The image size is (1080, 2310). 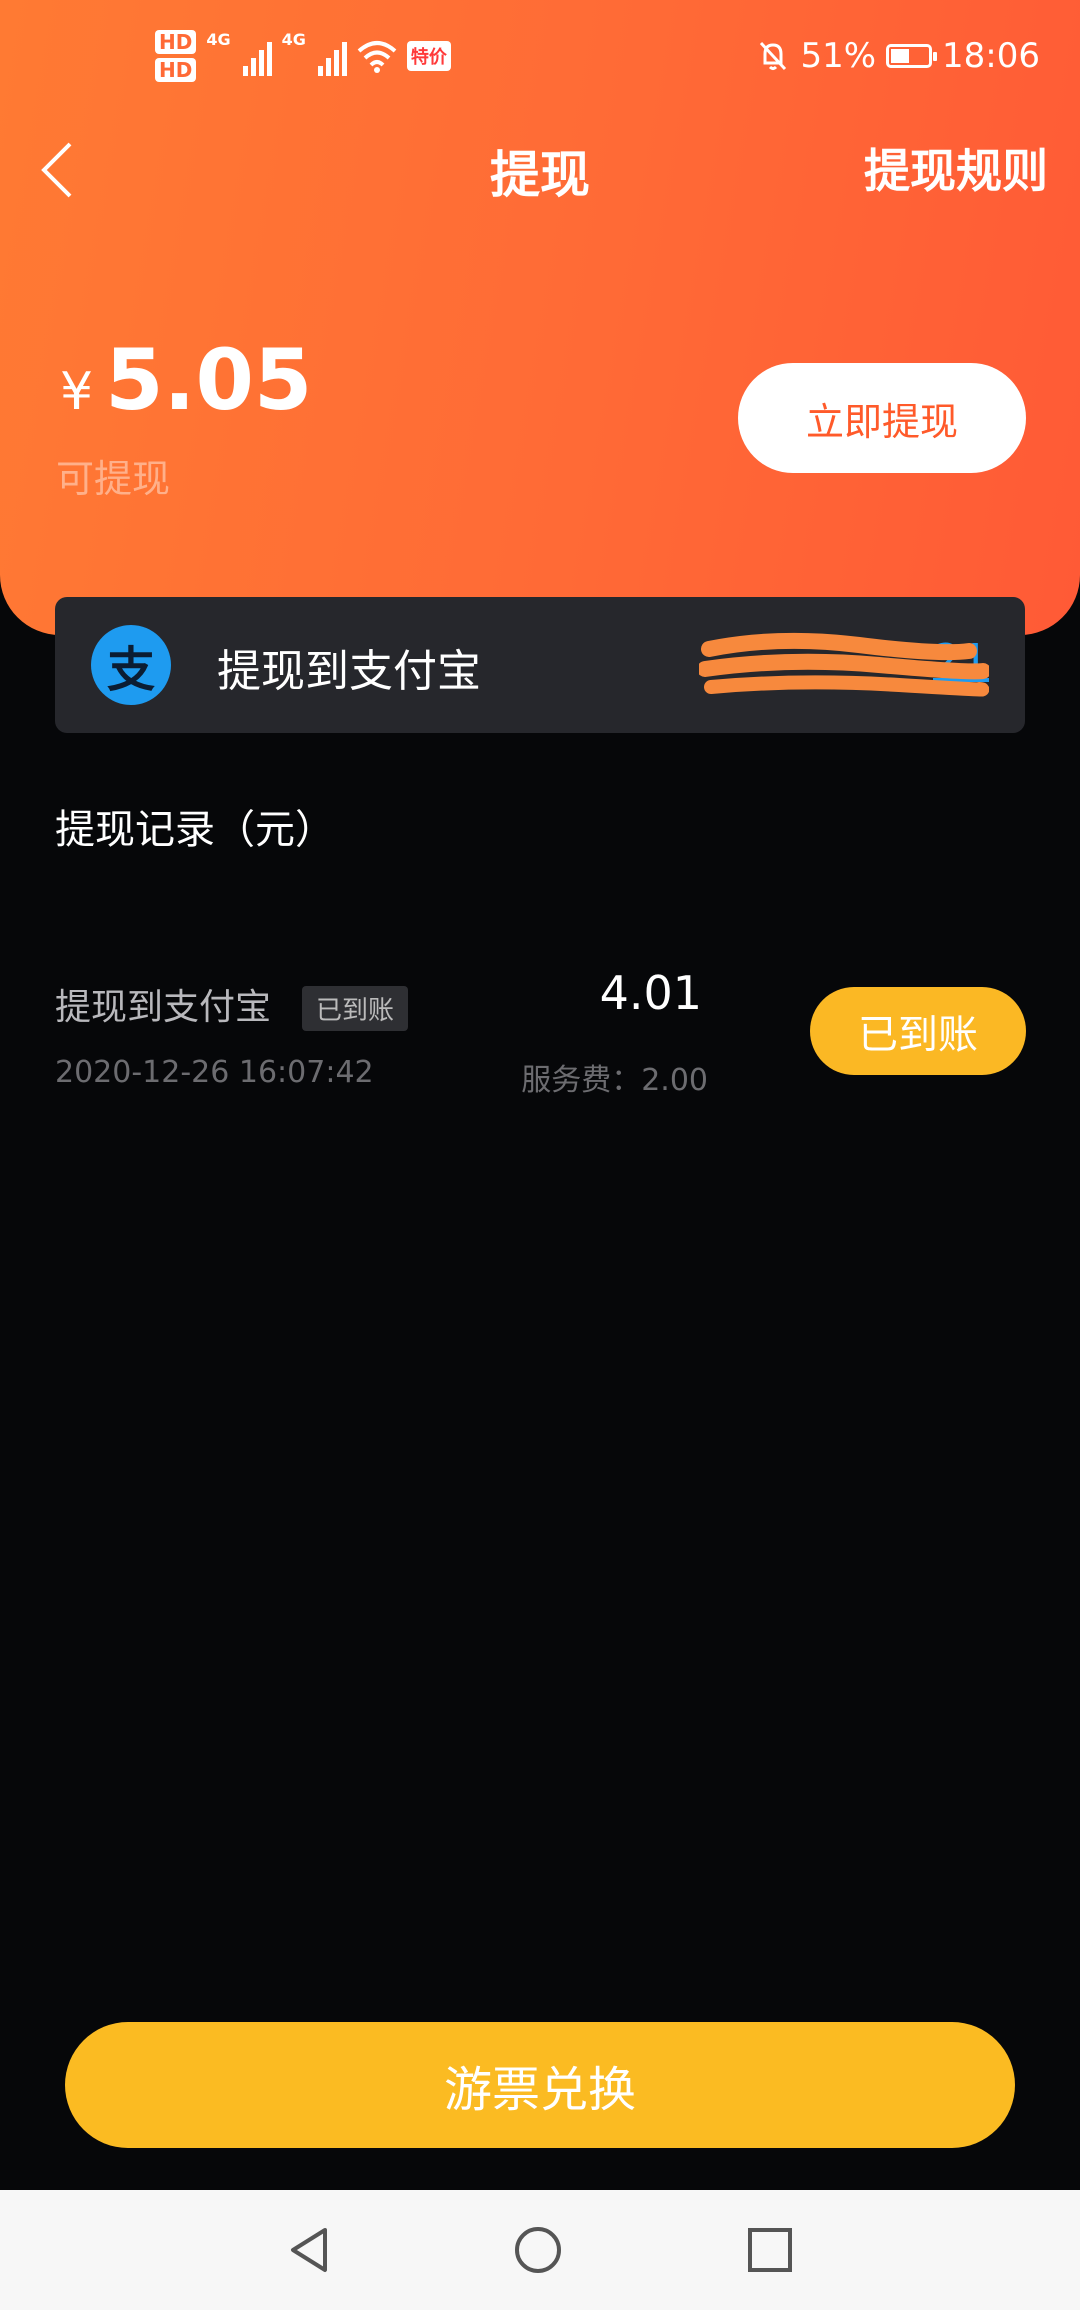 What do you see at coordinates (332, 56) in the screenshot?
I see `signal2-icon` at bounding box center [332, 56].